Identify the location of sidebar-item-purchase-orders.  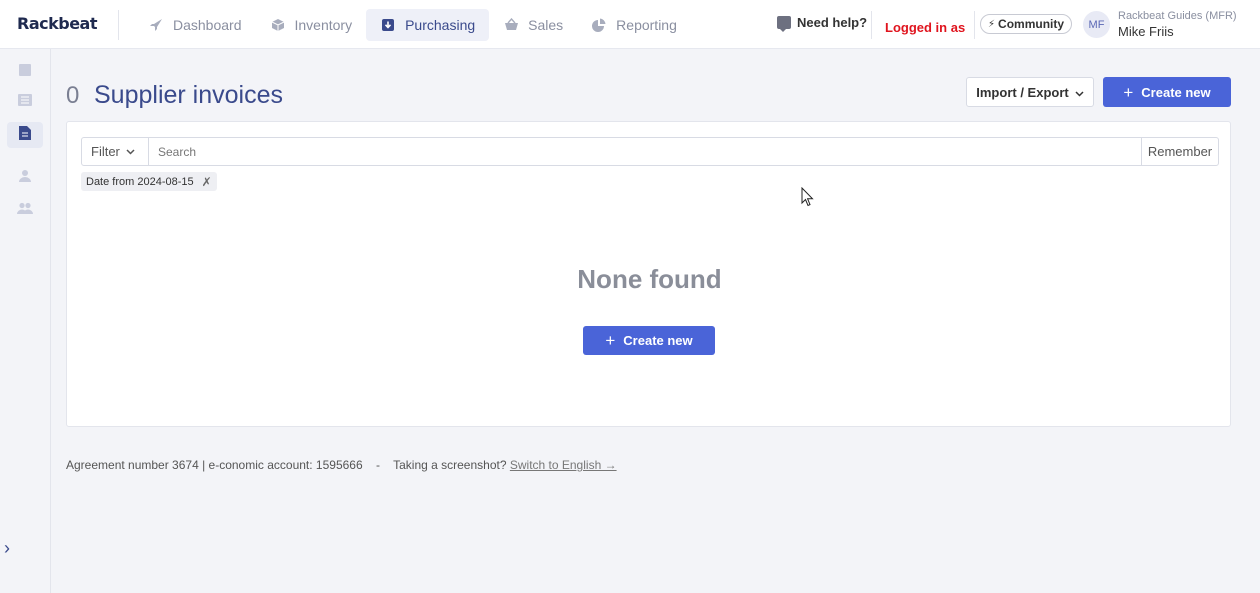
(25, 70).